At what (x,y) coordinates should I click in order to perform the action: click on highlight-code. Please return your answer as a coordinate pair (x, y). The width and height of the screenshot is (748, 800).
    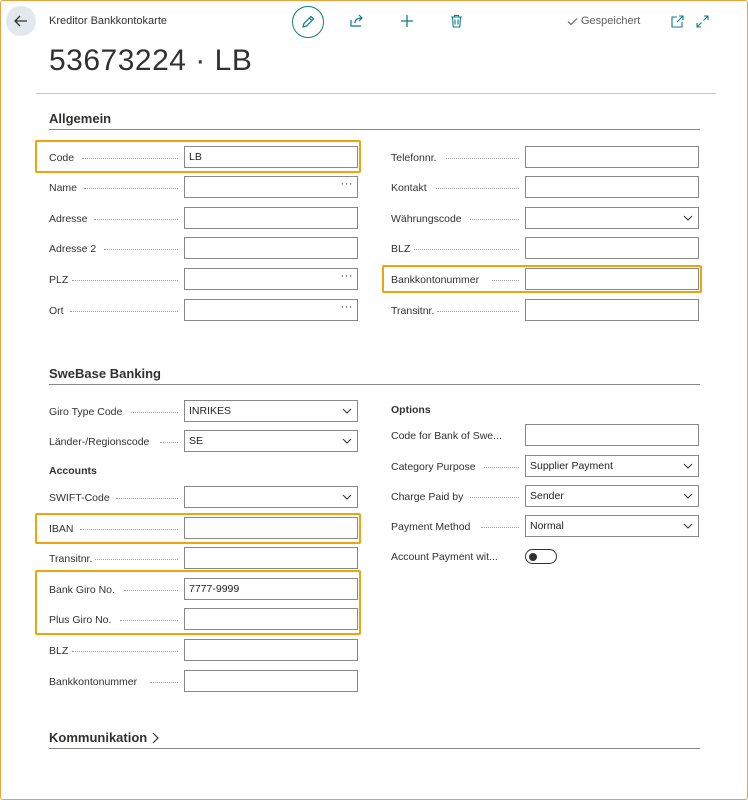
    Looking at the image, I should click on (198, 156).